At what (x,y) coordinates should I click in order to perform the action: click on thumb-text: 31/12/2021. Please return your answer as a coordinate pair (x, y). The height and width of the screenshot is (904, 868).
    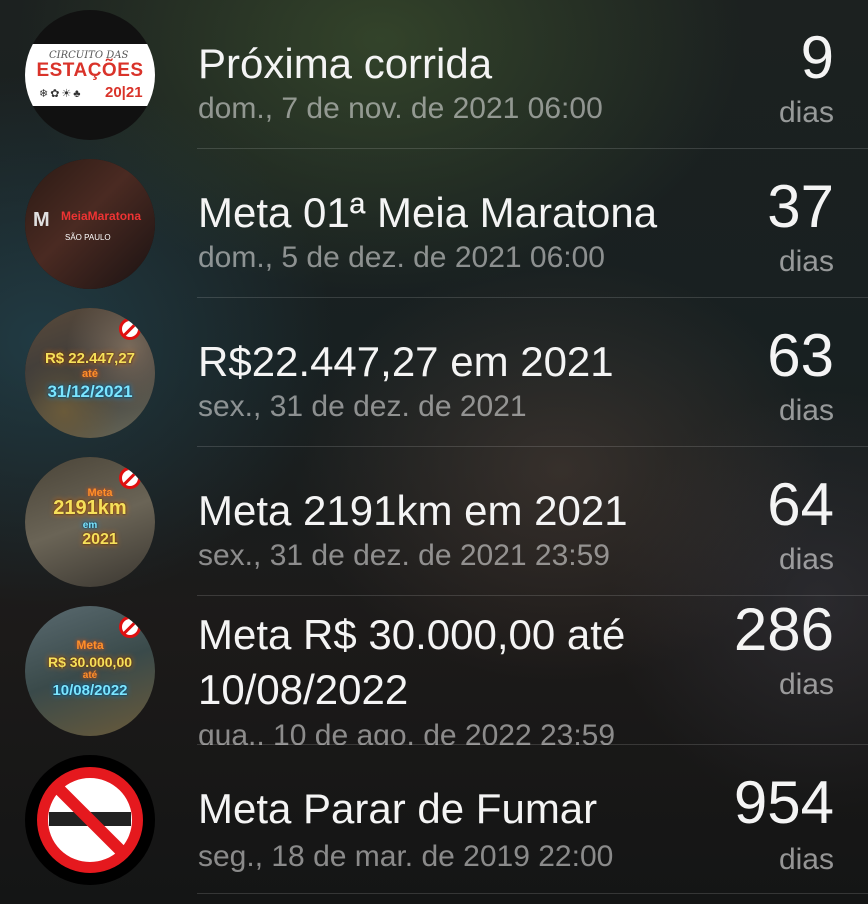
    Looking at the image, I should click on (90, 391).